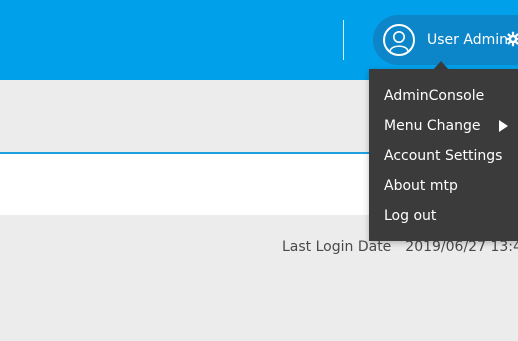 The height and width of the screenshot is (341, 518). Describe the element at coordinates (503, 126) in the screenshot. I see `submenu-arrow-icon` at that location.